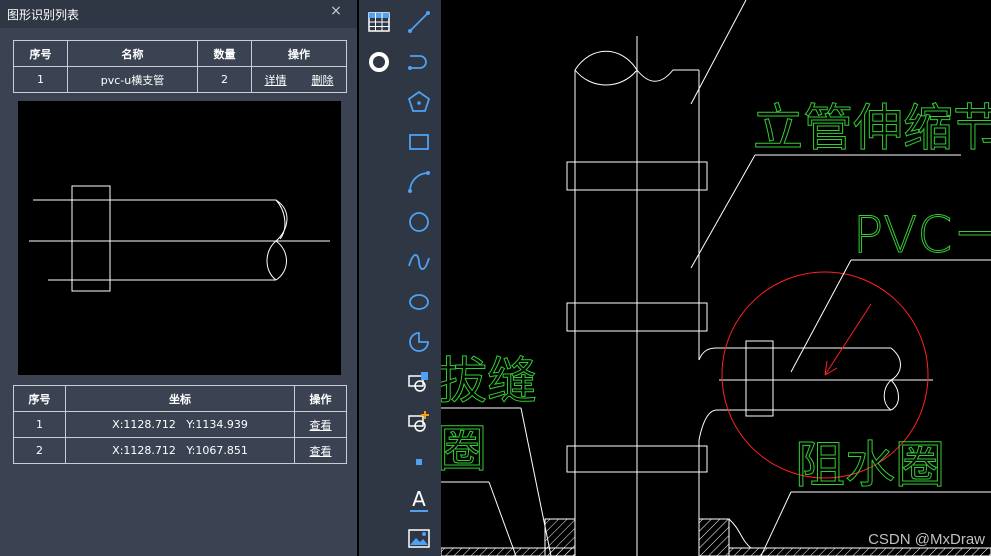 The width and height of the screenshot is (991, 556). I want to click on arc-icon, so click(419, 182).